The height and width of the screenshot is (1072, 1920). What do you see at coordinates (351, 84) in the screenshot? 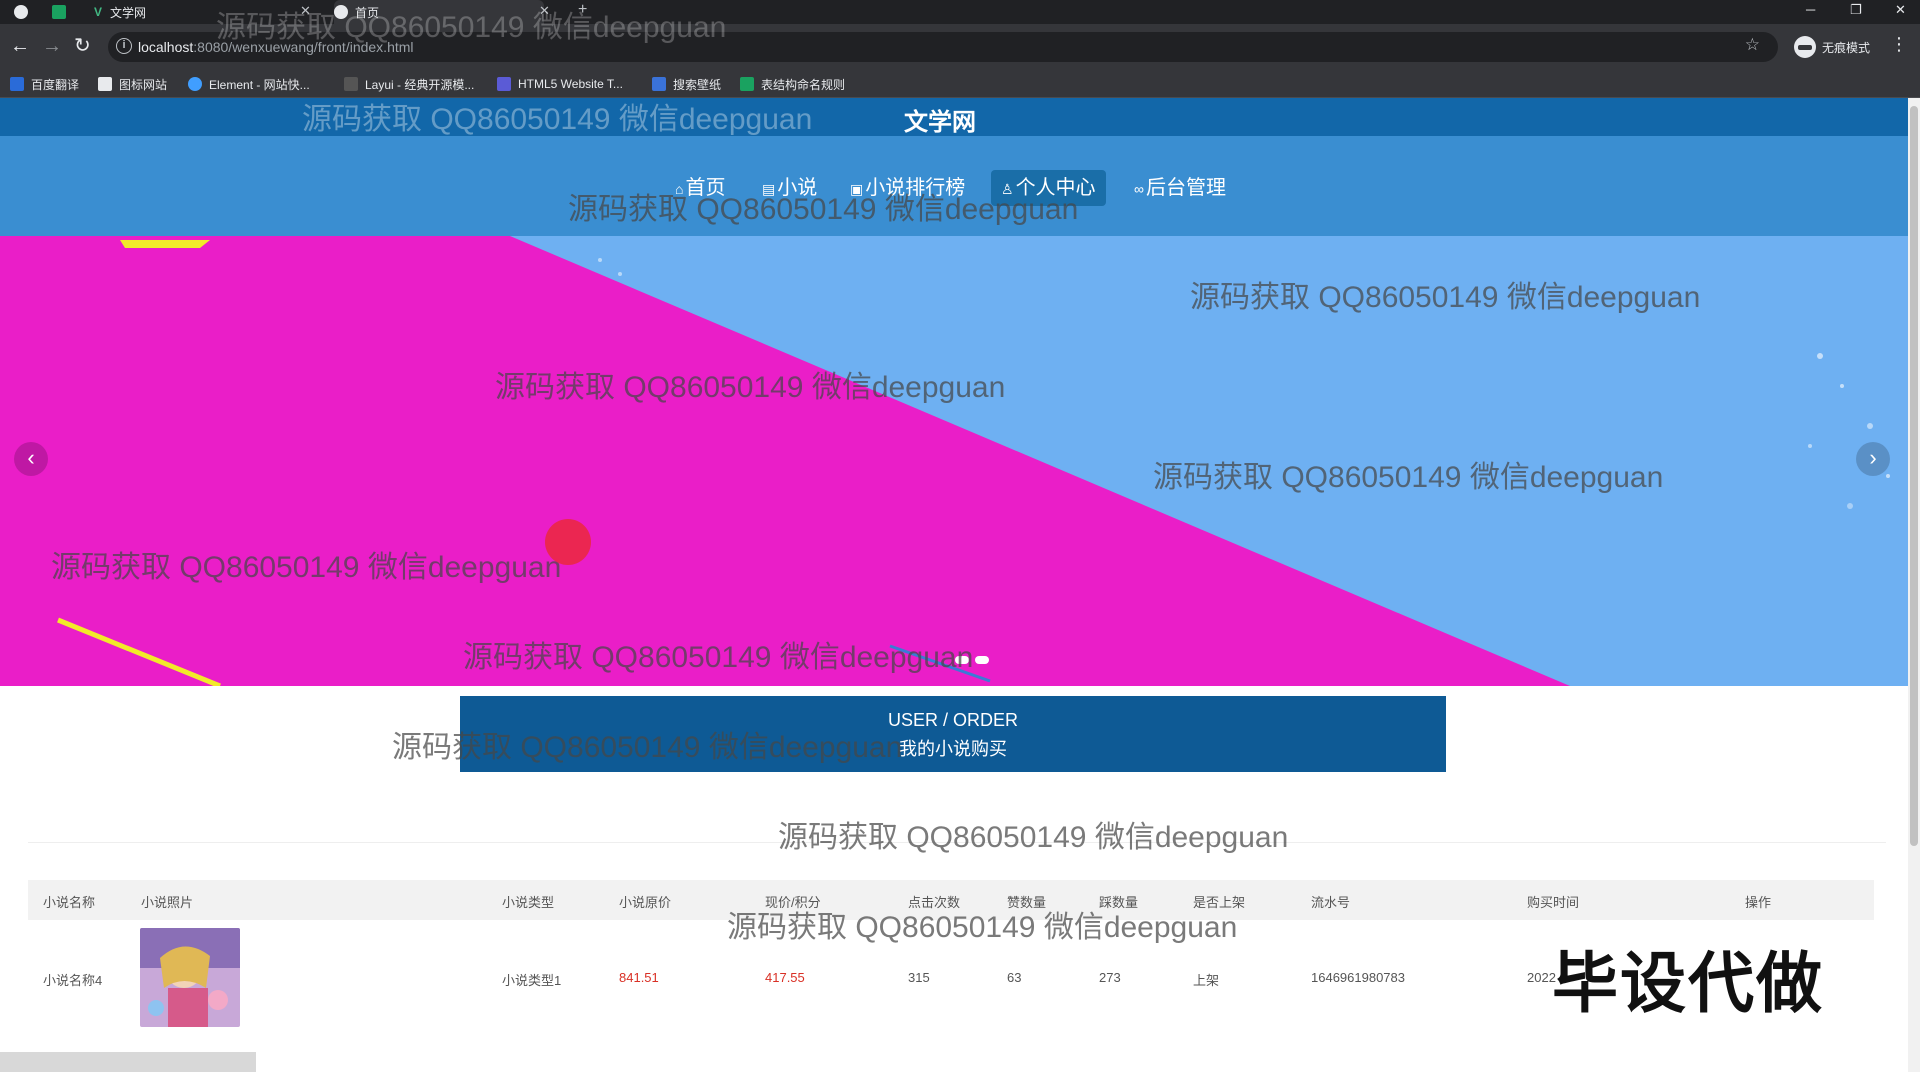
I see `layui-logo-icon` at bounding box center [351, 84].